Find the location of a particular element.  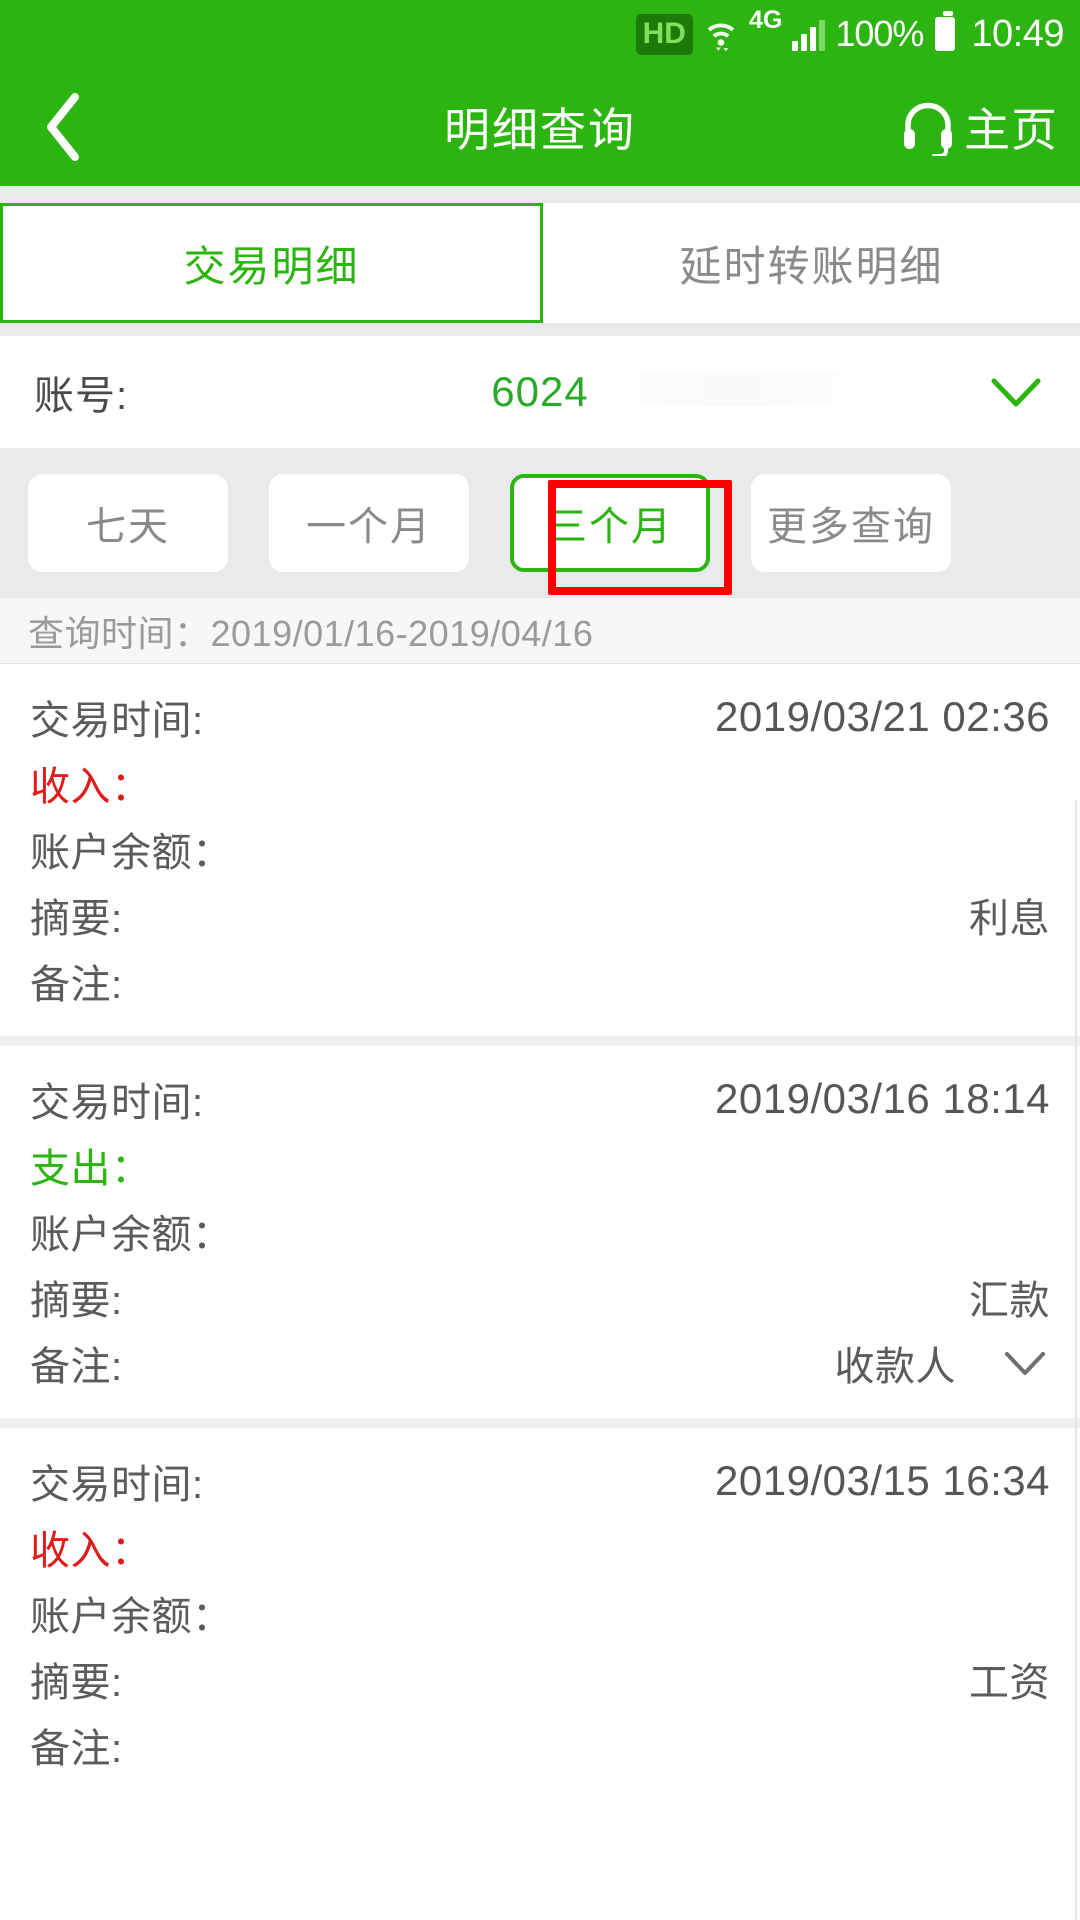

tab-bar: 交易明细 延时转账明细 is located at coordinates (540, 261).